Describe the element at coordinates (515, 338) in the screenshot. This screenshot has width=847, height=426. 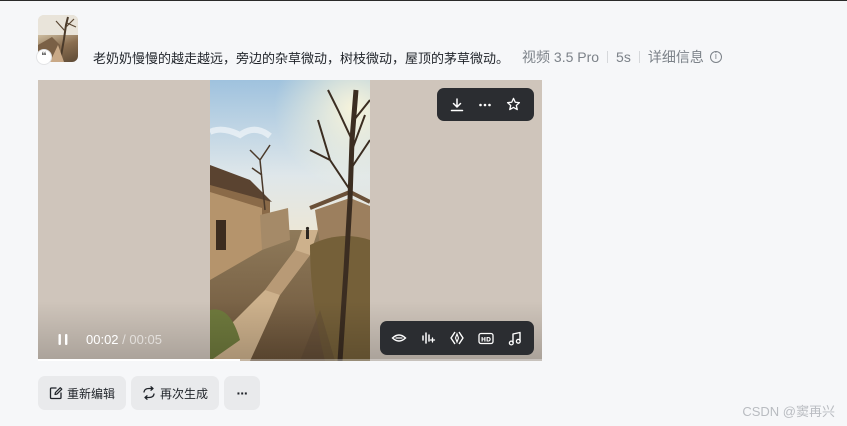
I see `music-note-icon` at that location.